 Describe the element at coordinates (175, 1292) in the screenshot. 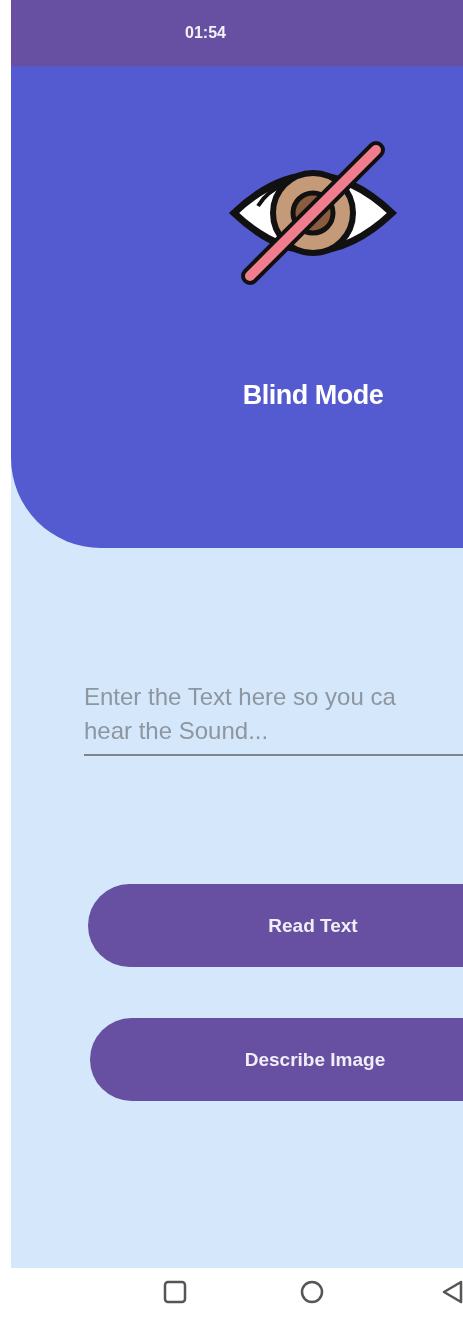

I see `recents-icon` at that location.